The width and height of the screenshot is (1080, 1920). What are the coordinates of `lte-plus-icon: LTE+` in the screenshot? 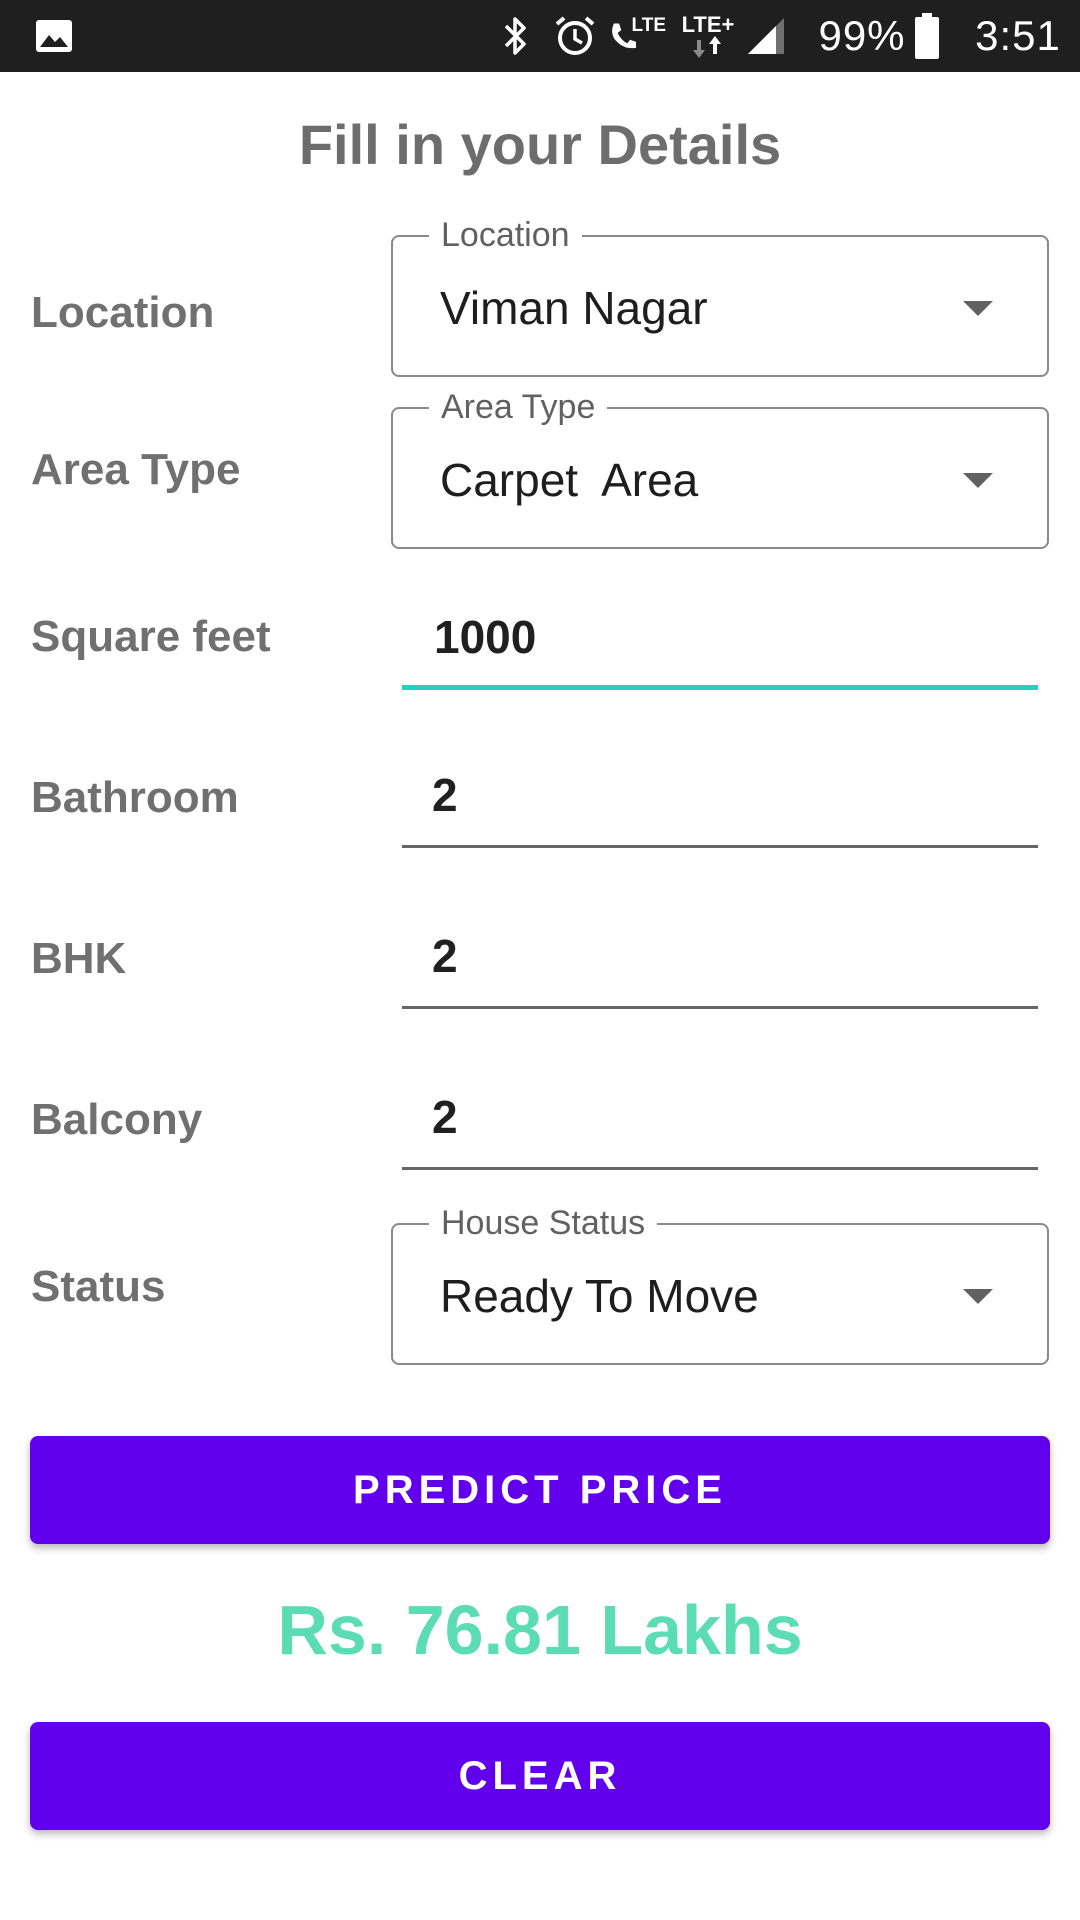 It's located at (708, 36).